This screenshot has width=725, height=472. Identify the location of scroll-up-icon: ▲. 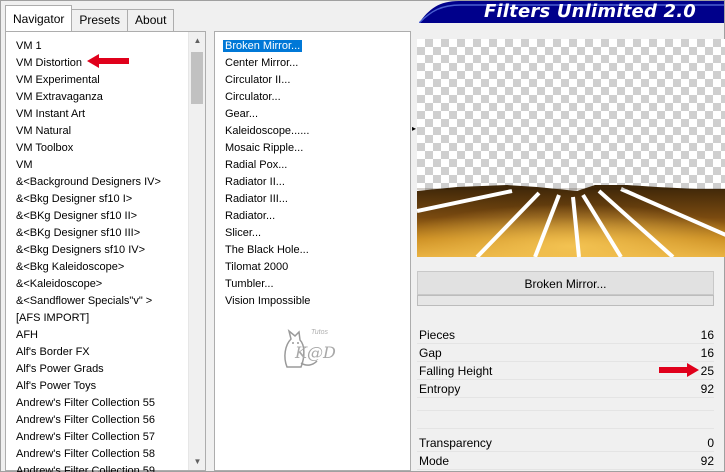
(197, 40).